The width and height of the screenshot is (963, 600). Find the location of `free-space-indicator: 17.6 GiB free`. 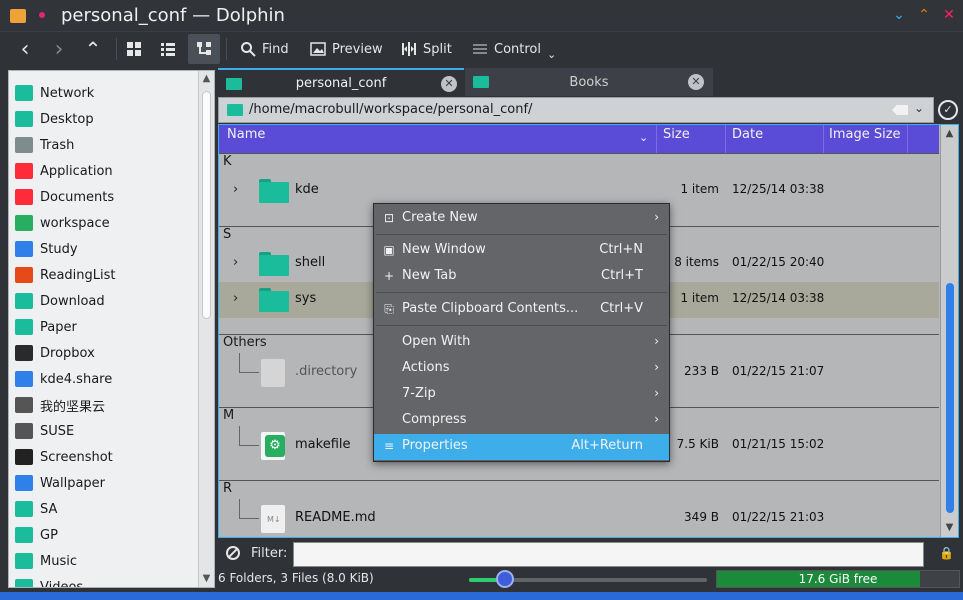

free-space-indicator: 17.6 GiB free is located at coordinates (838, 579).